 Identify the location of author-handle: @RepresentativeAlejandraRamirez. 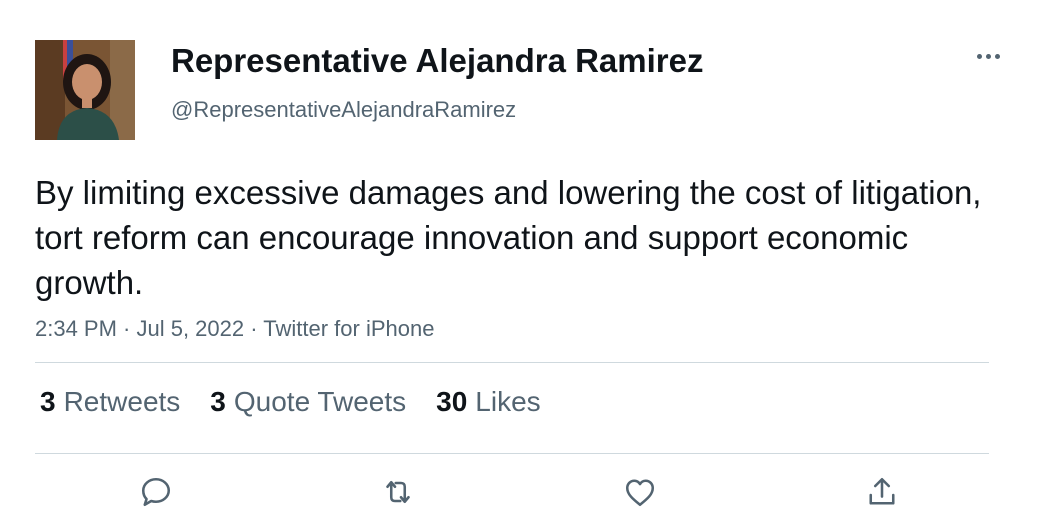
(343, 110).